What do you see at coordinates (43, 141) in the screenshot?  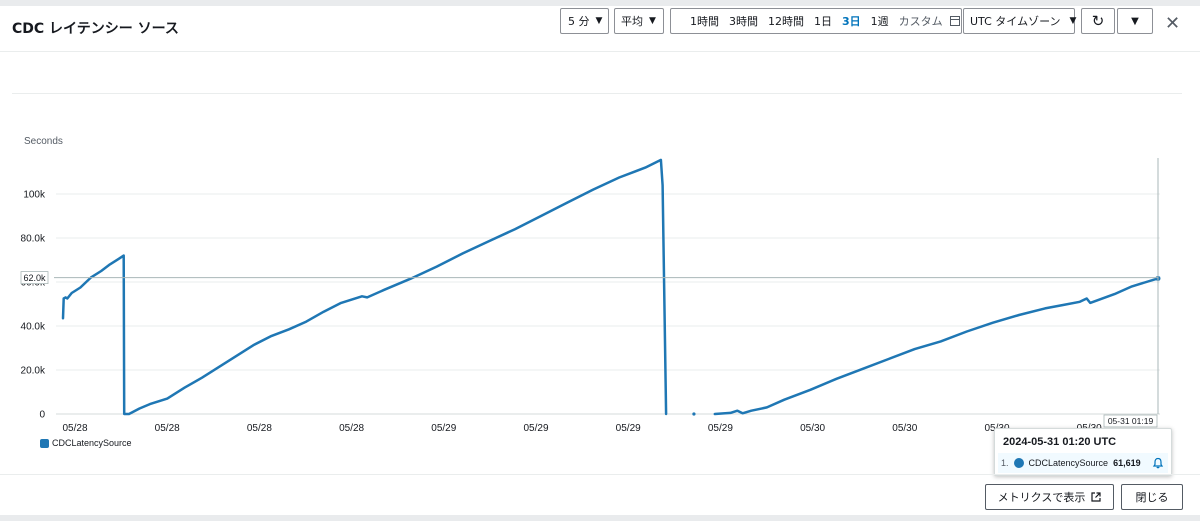 I see `y-axis-label: Seconds` at bounding box center [43, 141].